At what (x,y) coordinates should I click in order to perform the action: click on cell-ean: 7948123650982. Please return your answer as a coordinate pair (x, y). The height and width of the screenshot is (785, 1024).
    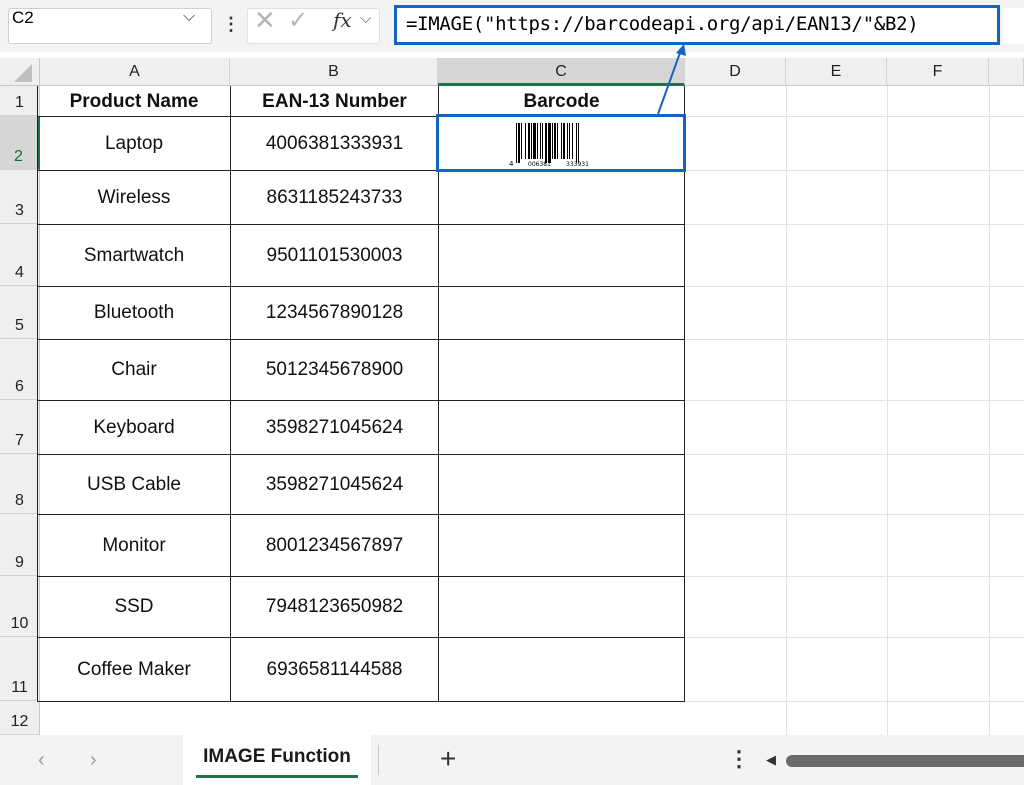
    Looking at the image, I should click on (334, 607).